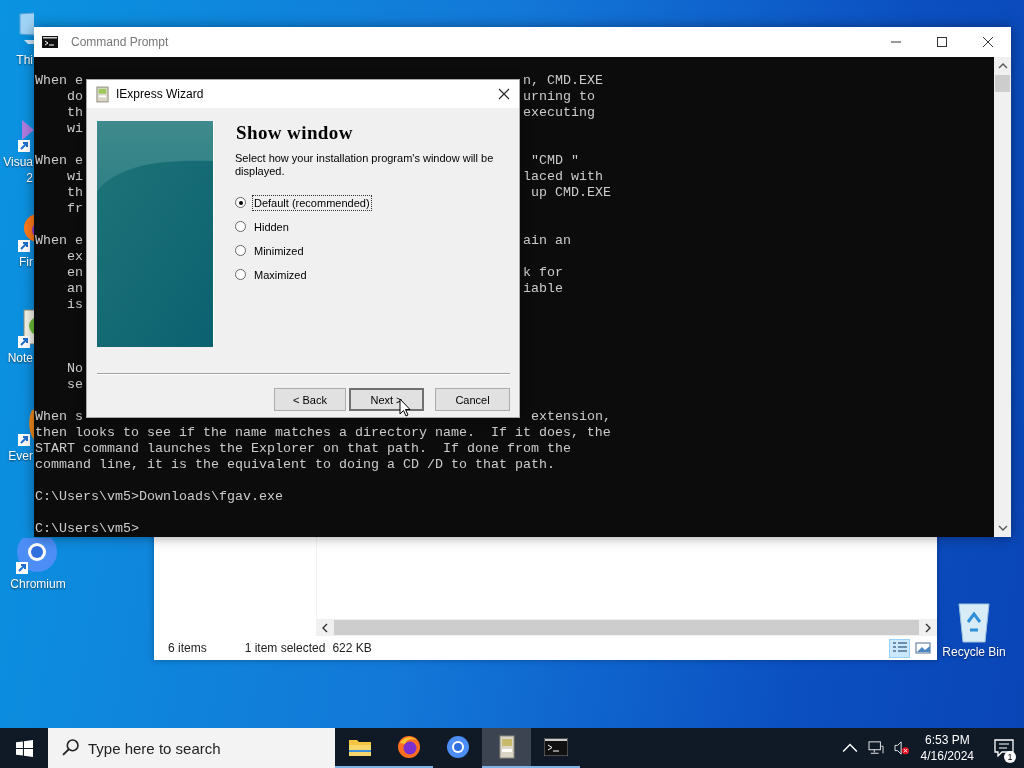 Image resolution: width=1024 pixels, height=768 pixels. What do you see at coordinates (325, 627) in the screenshot?
I see `scroll-left-icon` at bounding box center [325, 627].